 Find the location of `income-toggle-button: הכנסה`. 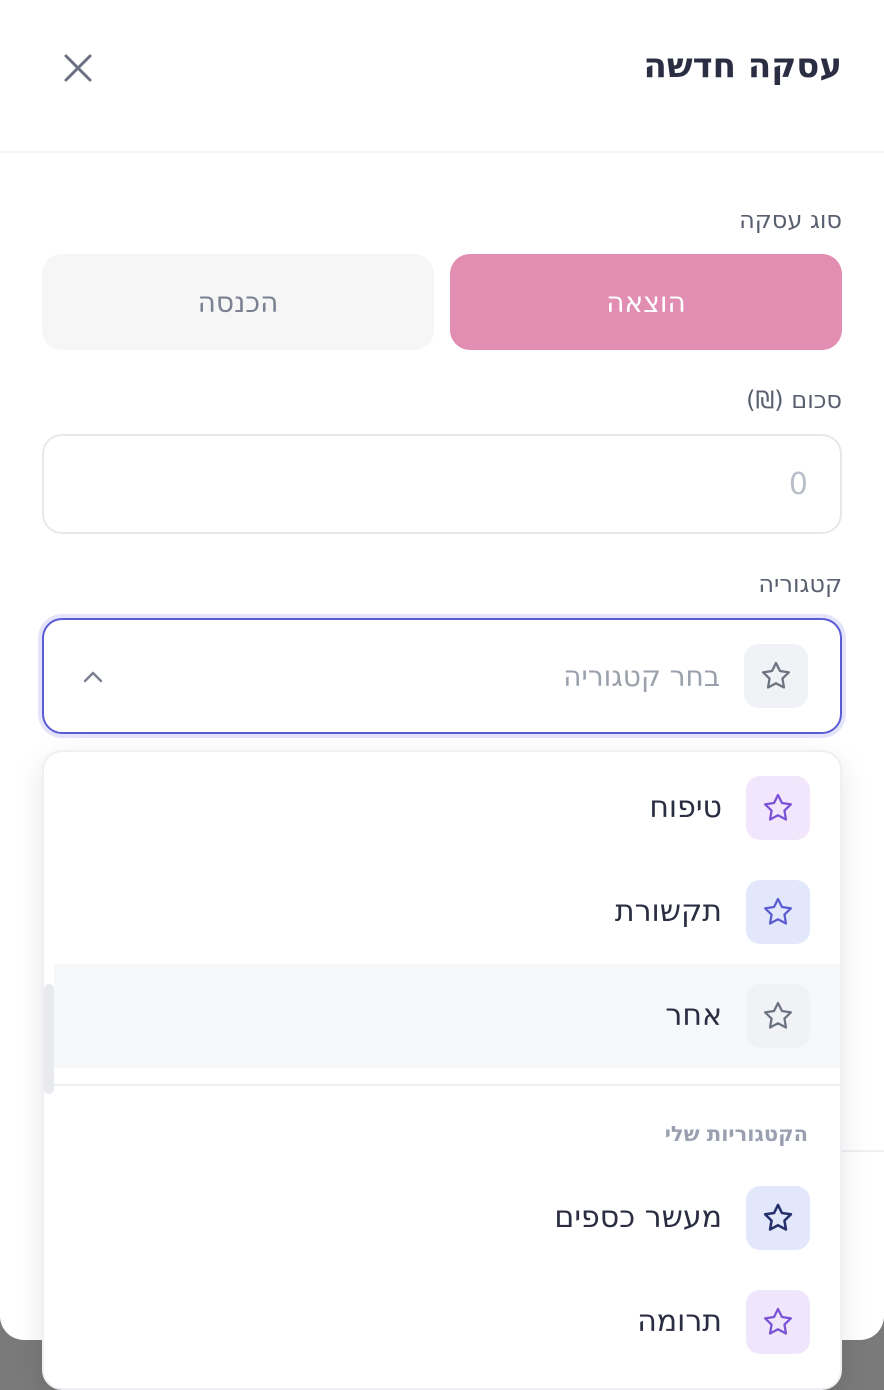

income-toggle-button: הכנסה is located at coordinates (238, 302).